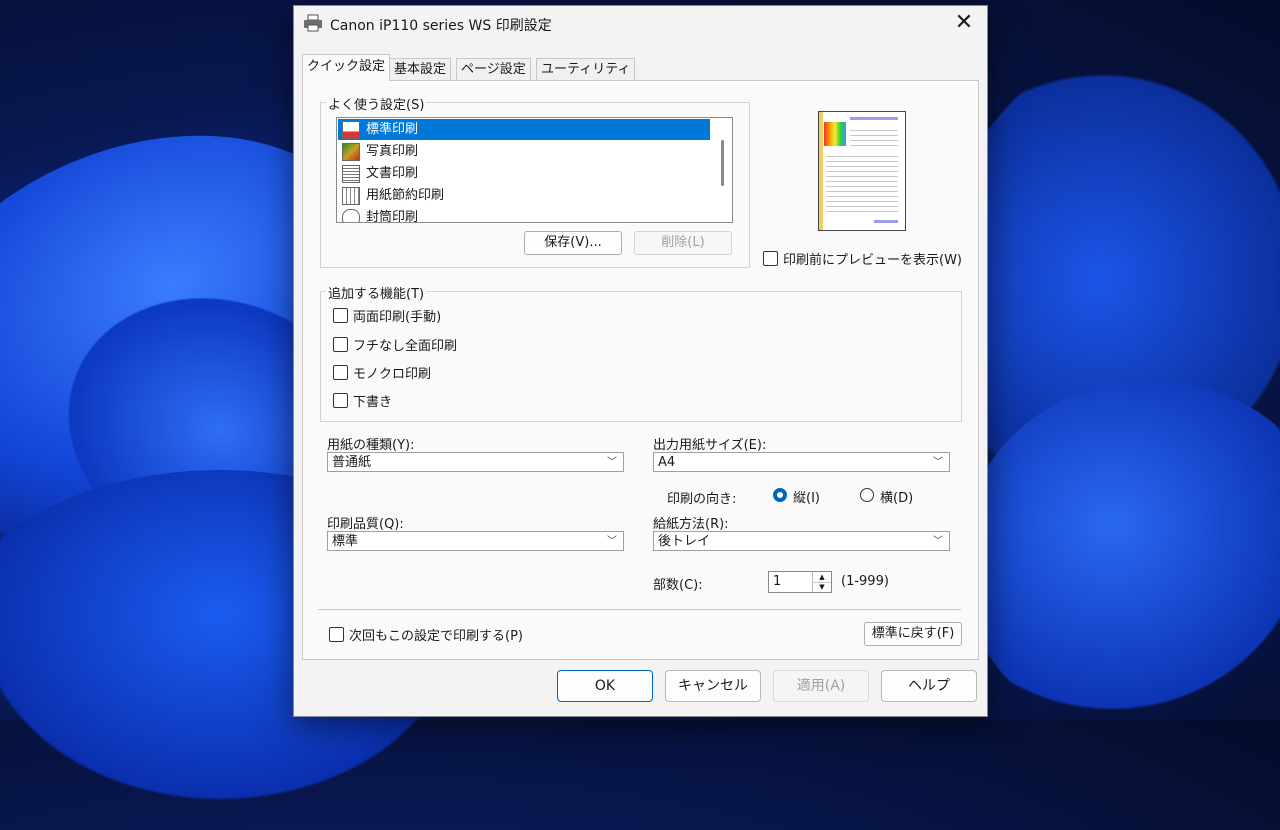  I want to click on preview-image, so click(835, 134).